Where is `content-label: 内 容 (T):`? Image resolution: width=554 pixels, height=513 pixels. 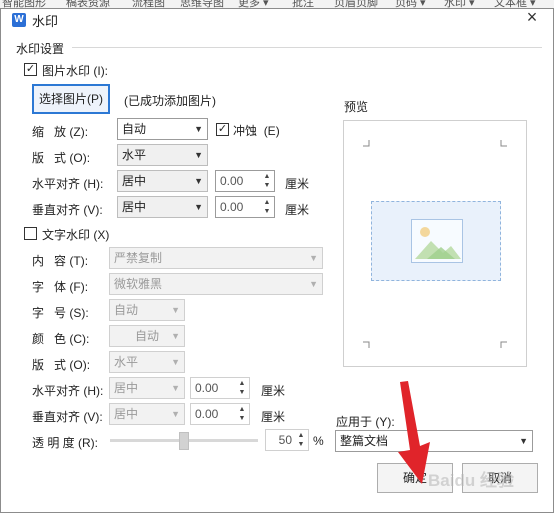
content-label: 内 容 (T): is located at coordinates (60, 260).